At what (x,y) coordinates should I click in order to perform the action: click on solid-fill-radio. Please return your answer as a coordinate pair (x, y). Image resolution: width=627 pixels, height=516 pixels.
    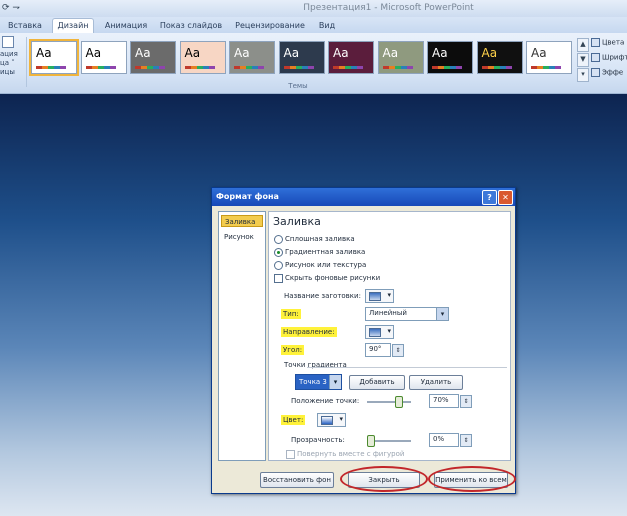
    Looking at the image, I should click on (278, 239).